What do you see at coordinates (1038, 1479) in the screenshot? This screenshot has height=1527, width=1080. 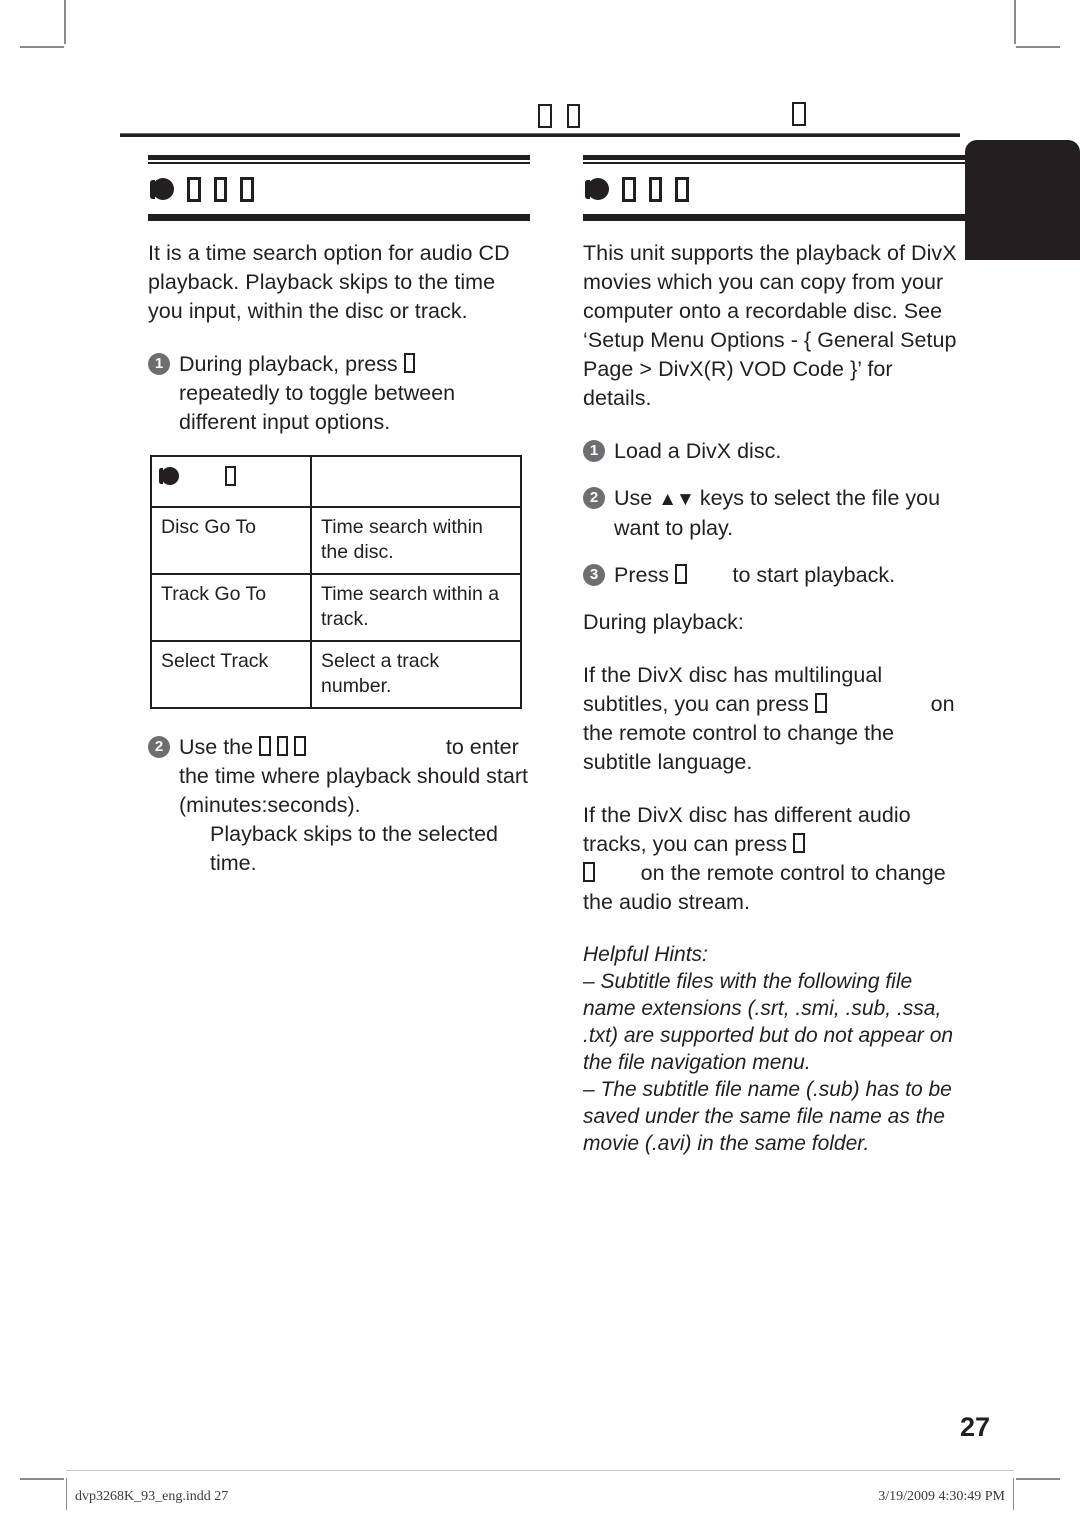 I see `crop-mark-right-bottom` at bounding box center [1038, 1479].